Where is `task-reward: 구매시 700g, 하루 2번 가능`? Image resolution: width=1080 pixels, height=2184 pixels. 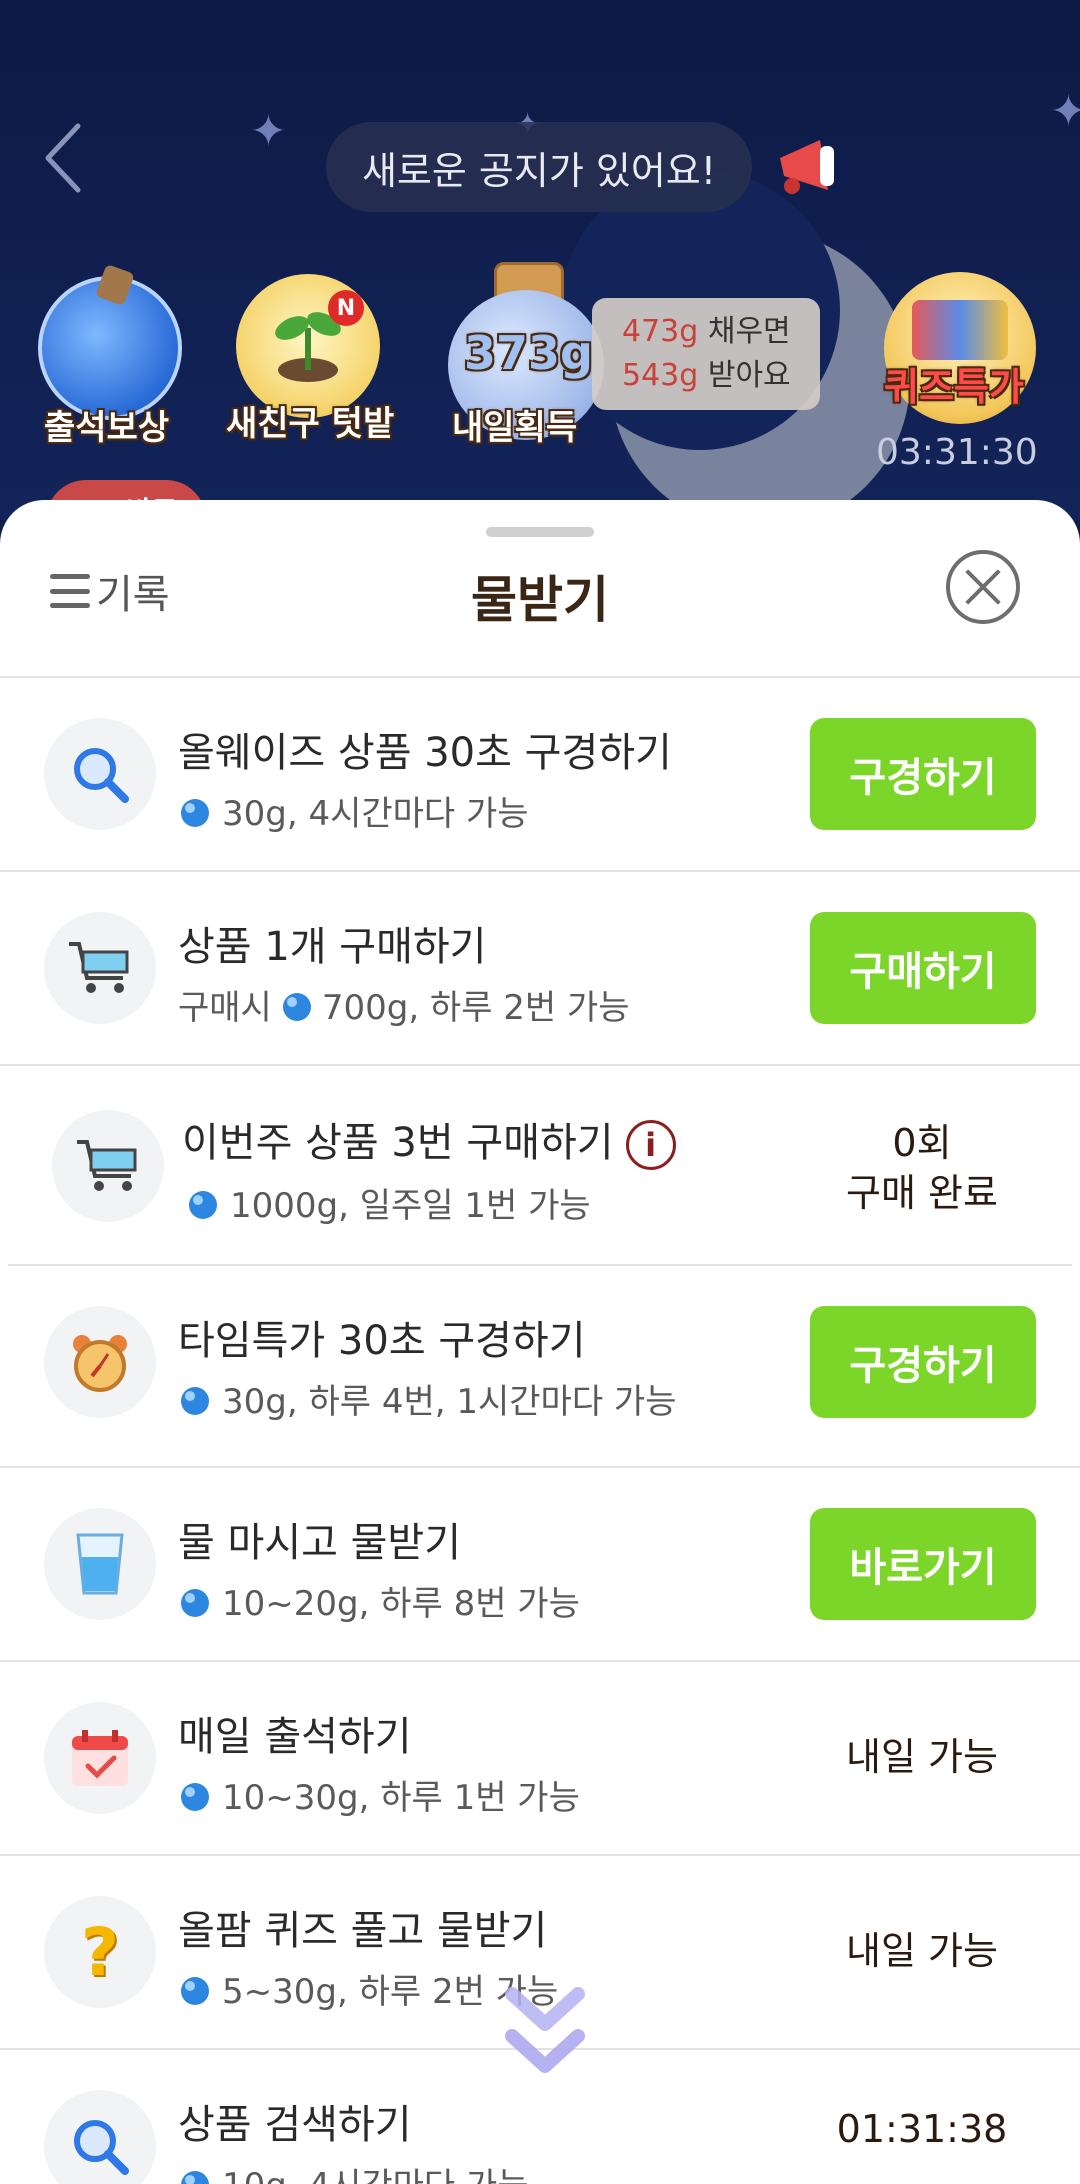 task-reward: 구매시 700g, 하루 2번 가능 is located at coordinates (404, 1004).